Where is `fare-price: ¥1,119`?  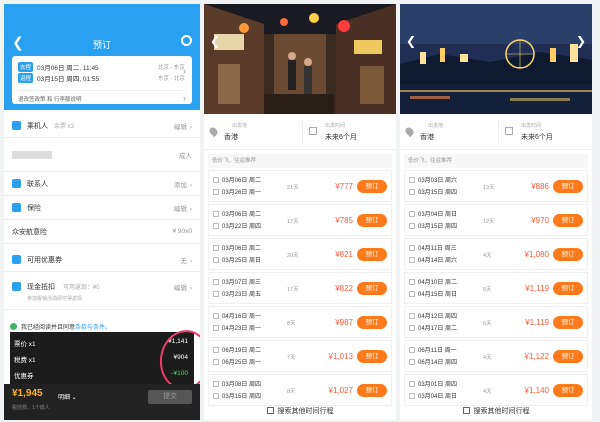 fare-price: ¥1,119 is located at coordinates (537, 322).